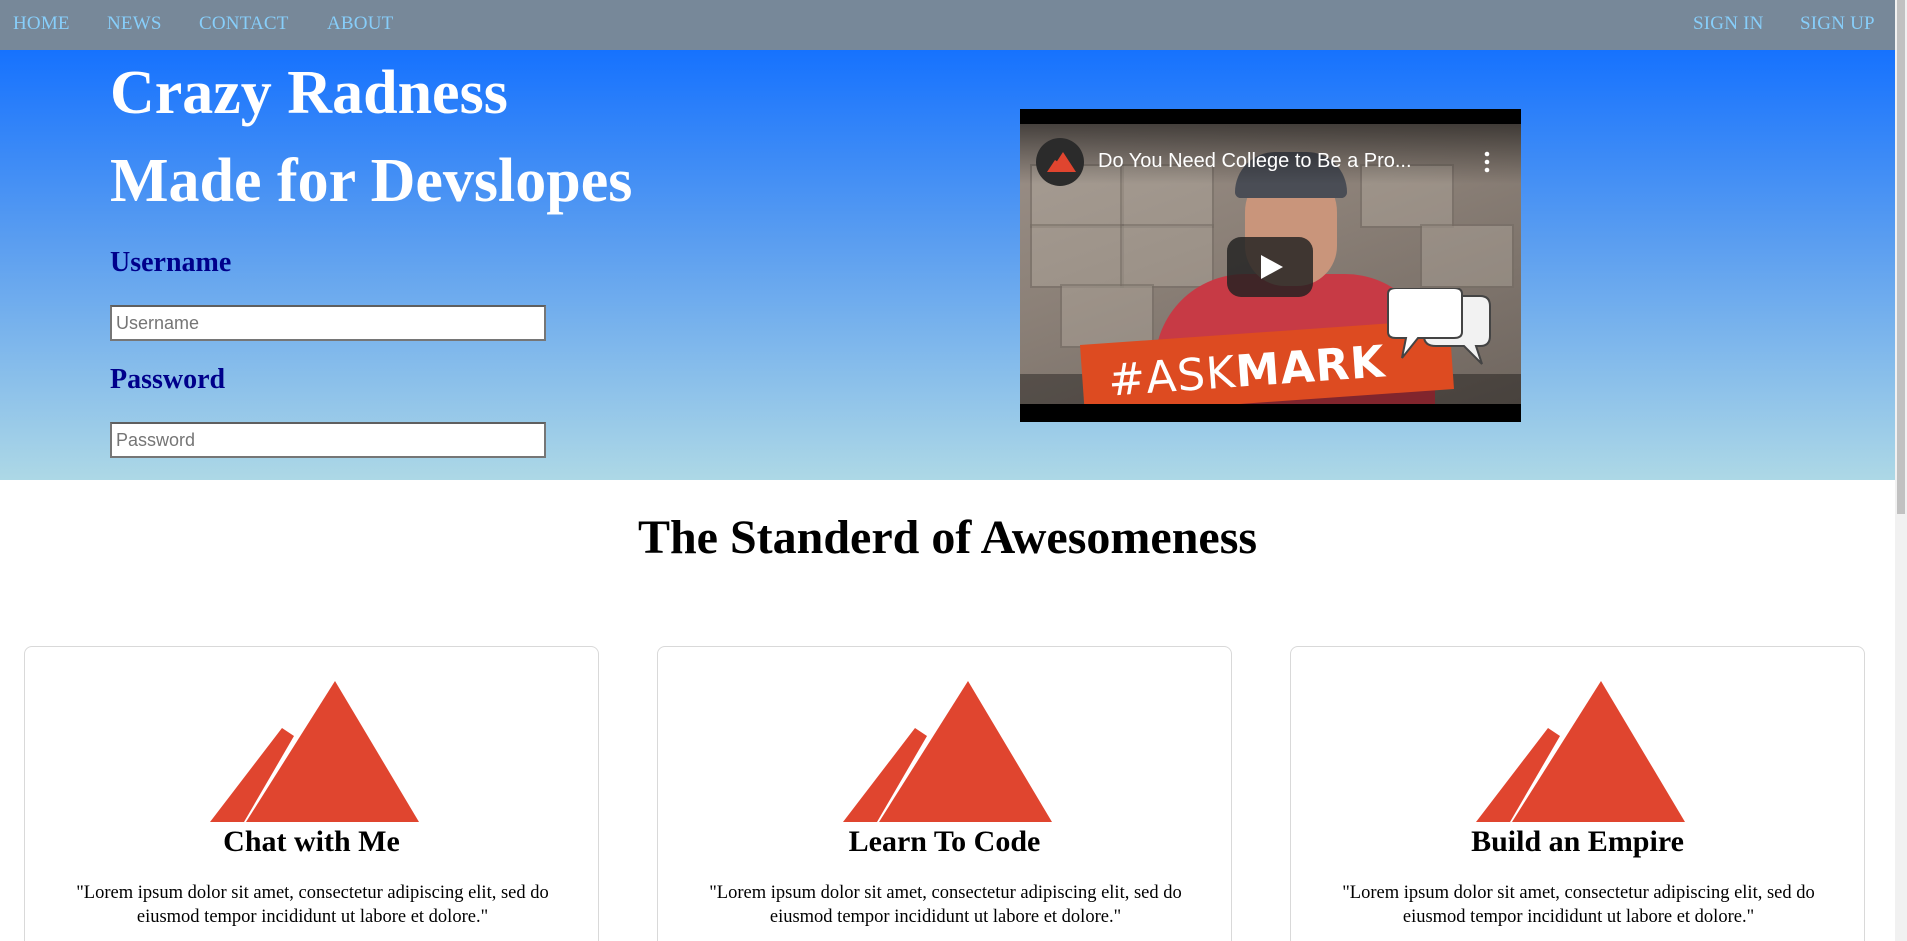 The width and height of the screenshot is (1907, 941). I want to click on card-title: Build an Empire, so click(1577, 841).